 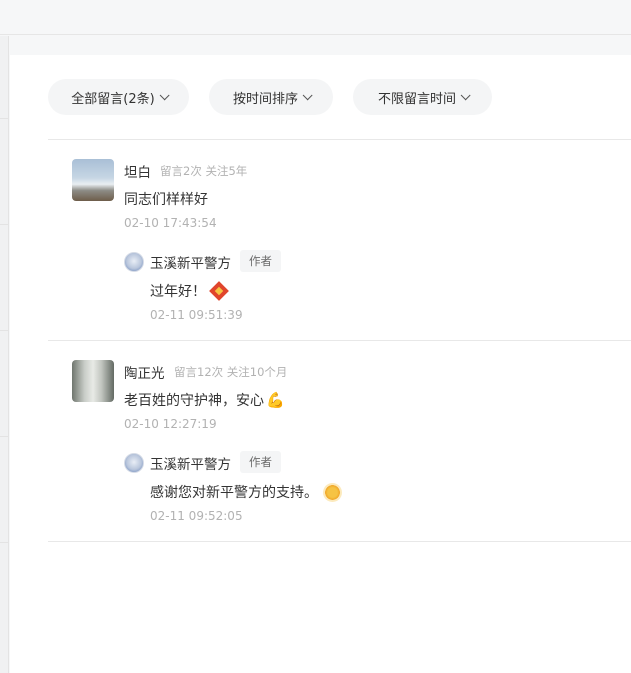 What do you see at coordinates (275, 400) in the screenshot?
I see `flexed-biceps-icon: 💪` at bounding box center [275, 400].